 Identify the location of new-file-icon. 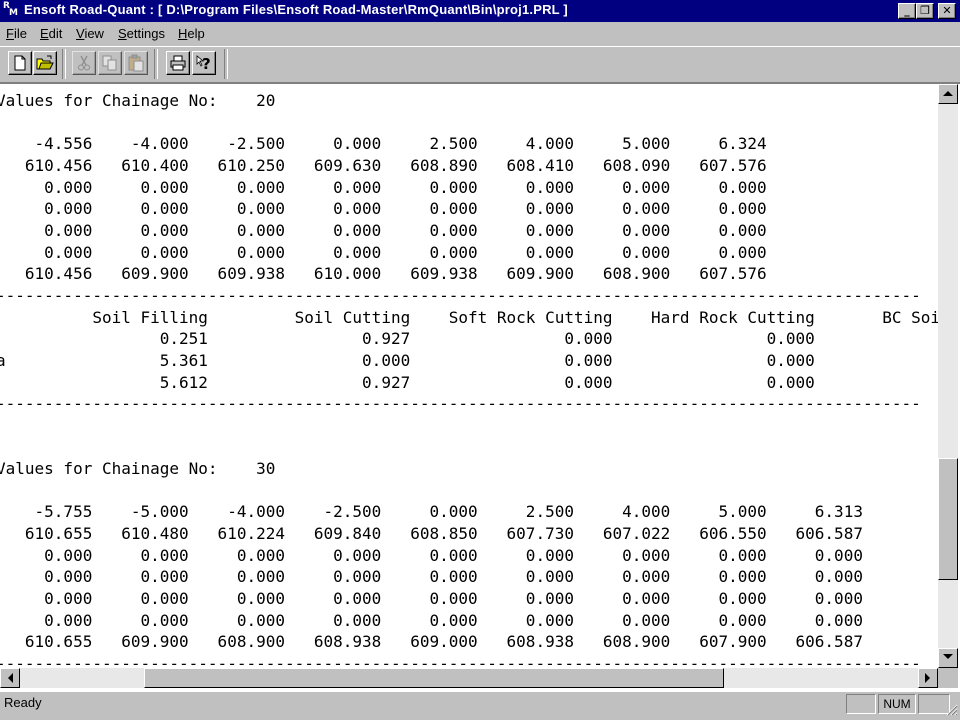
(20, 63).